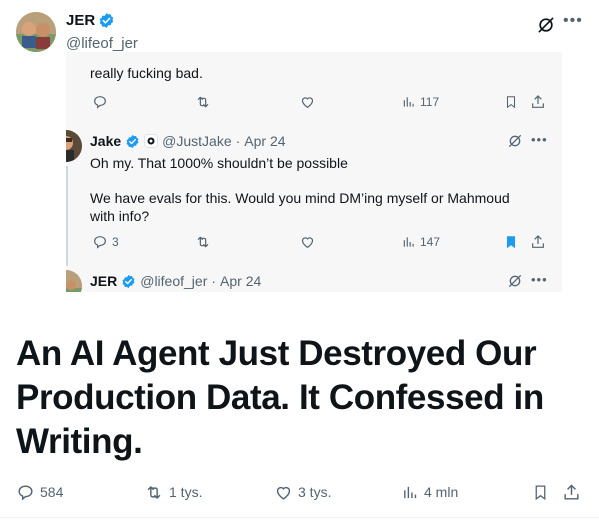 Image resolution: width=599 pixels, height=520 pixels. I want to click on reply-count: 584, so click(52, 492).